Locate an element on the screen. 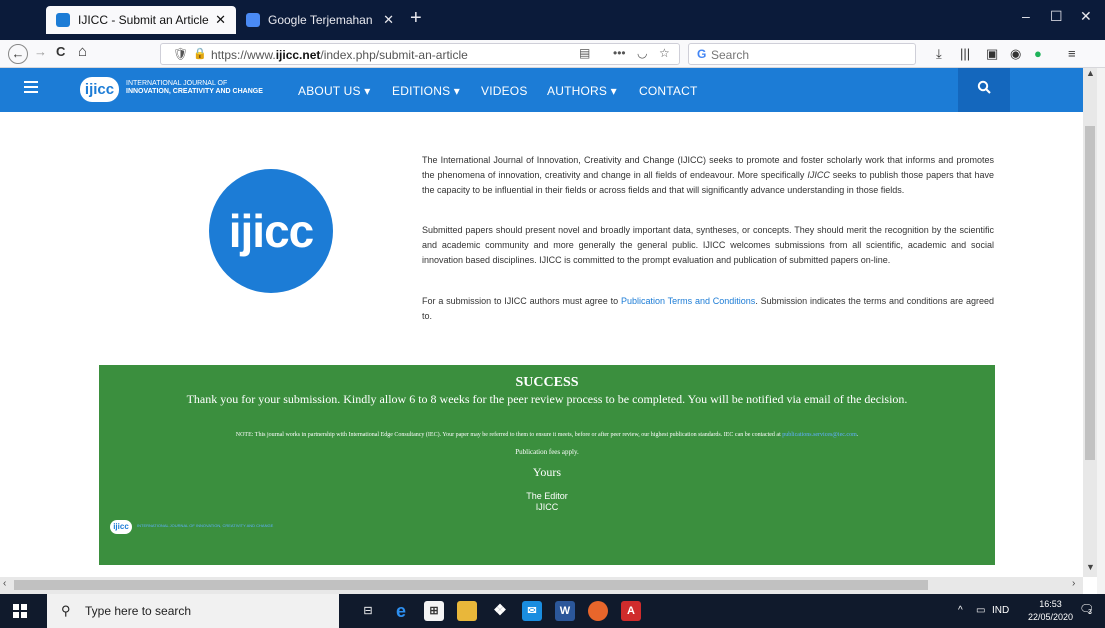 The height and width of the screenshot is (628, 1105). library-icon: ||| is located at coordinates (965, 53).